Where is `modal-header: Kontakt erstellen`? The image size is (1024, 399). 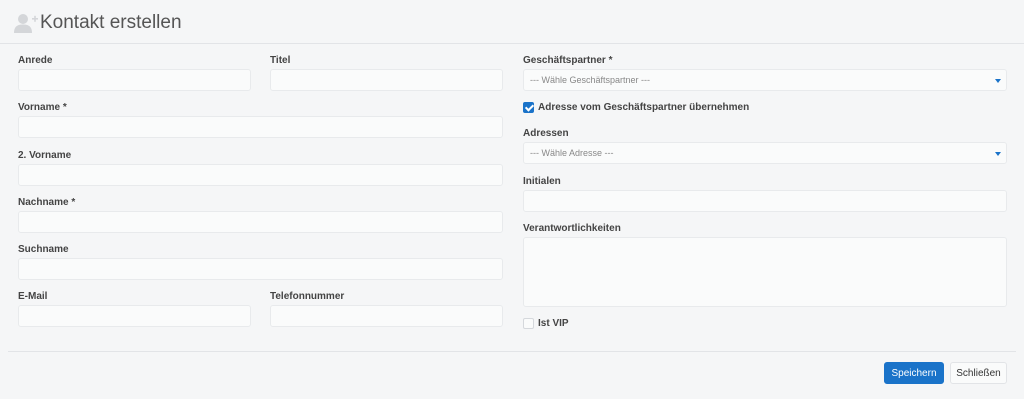
modal-header: Kontakt erstellen is located at coordinates (512, 22).